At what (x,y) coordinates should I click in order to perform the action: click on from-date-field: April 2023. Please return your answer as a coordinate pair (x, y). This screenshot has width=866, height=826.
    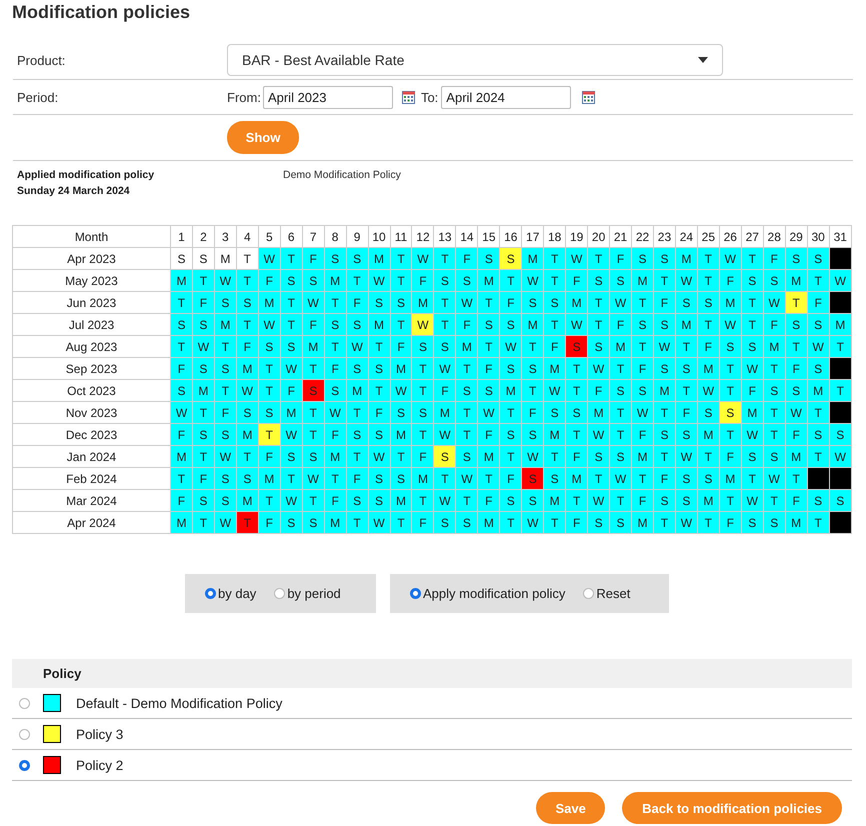
    Looking at the image, I should click on (327, 97).